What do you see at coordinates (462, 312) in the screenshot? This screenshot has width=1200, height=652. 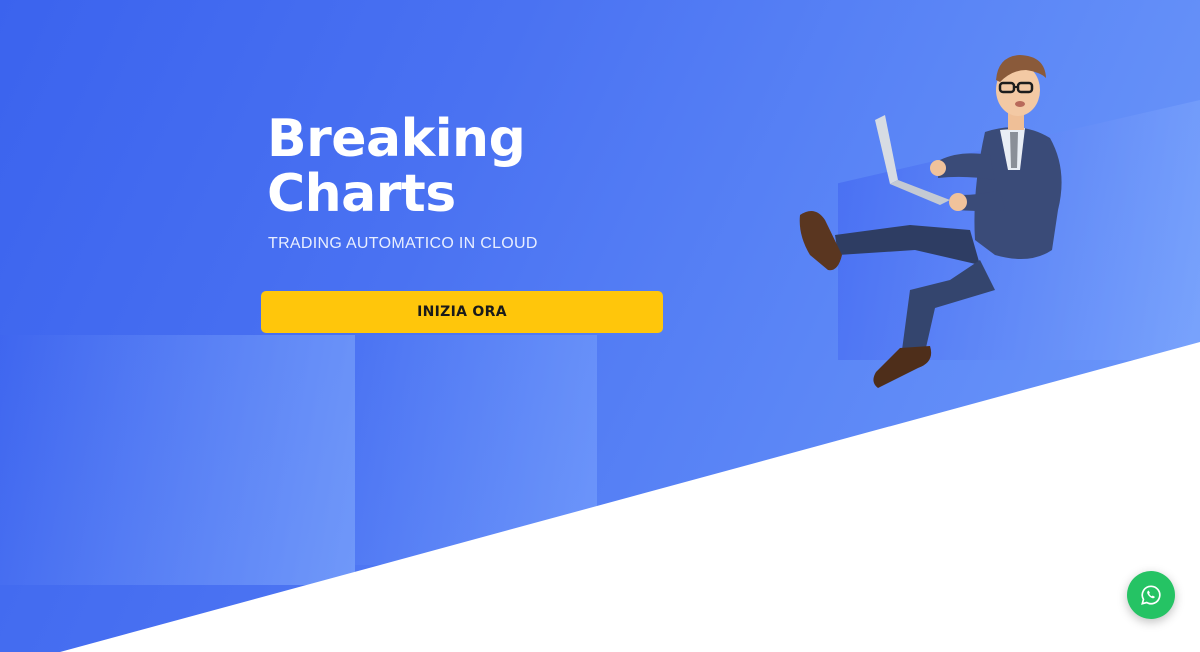 I see `start-now-button: INIZIA ORA` at bounding box center [462, 312].